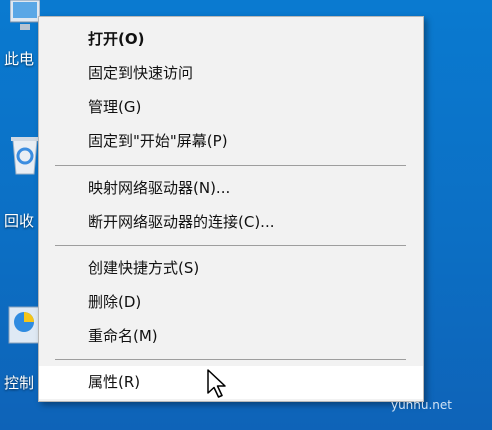  I want to click on menu-item-rename: 重命名(M), so click(231, 336).